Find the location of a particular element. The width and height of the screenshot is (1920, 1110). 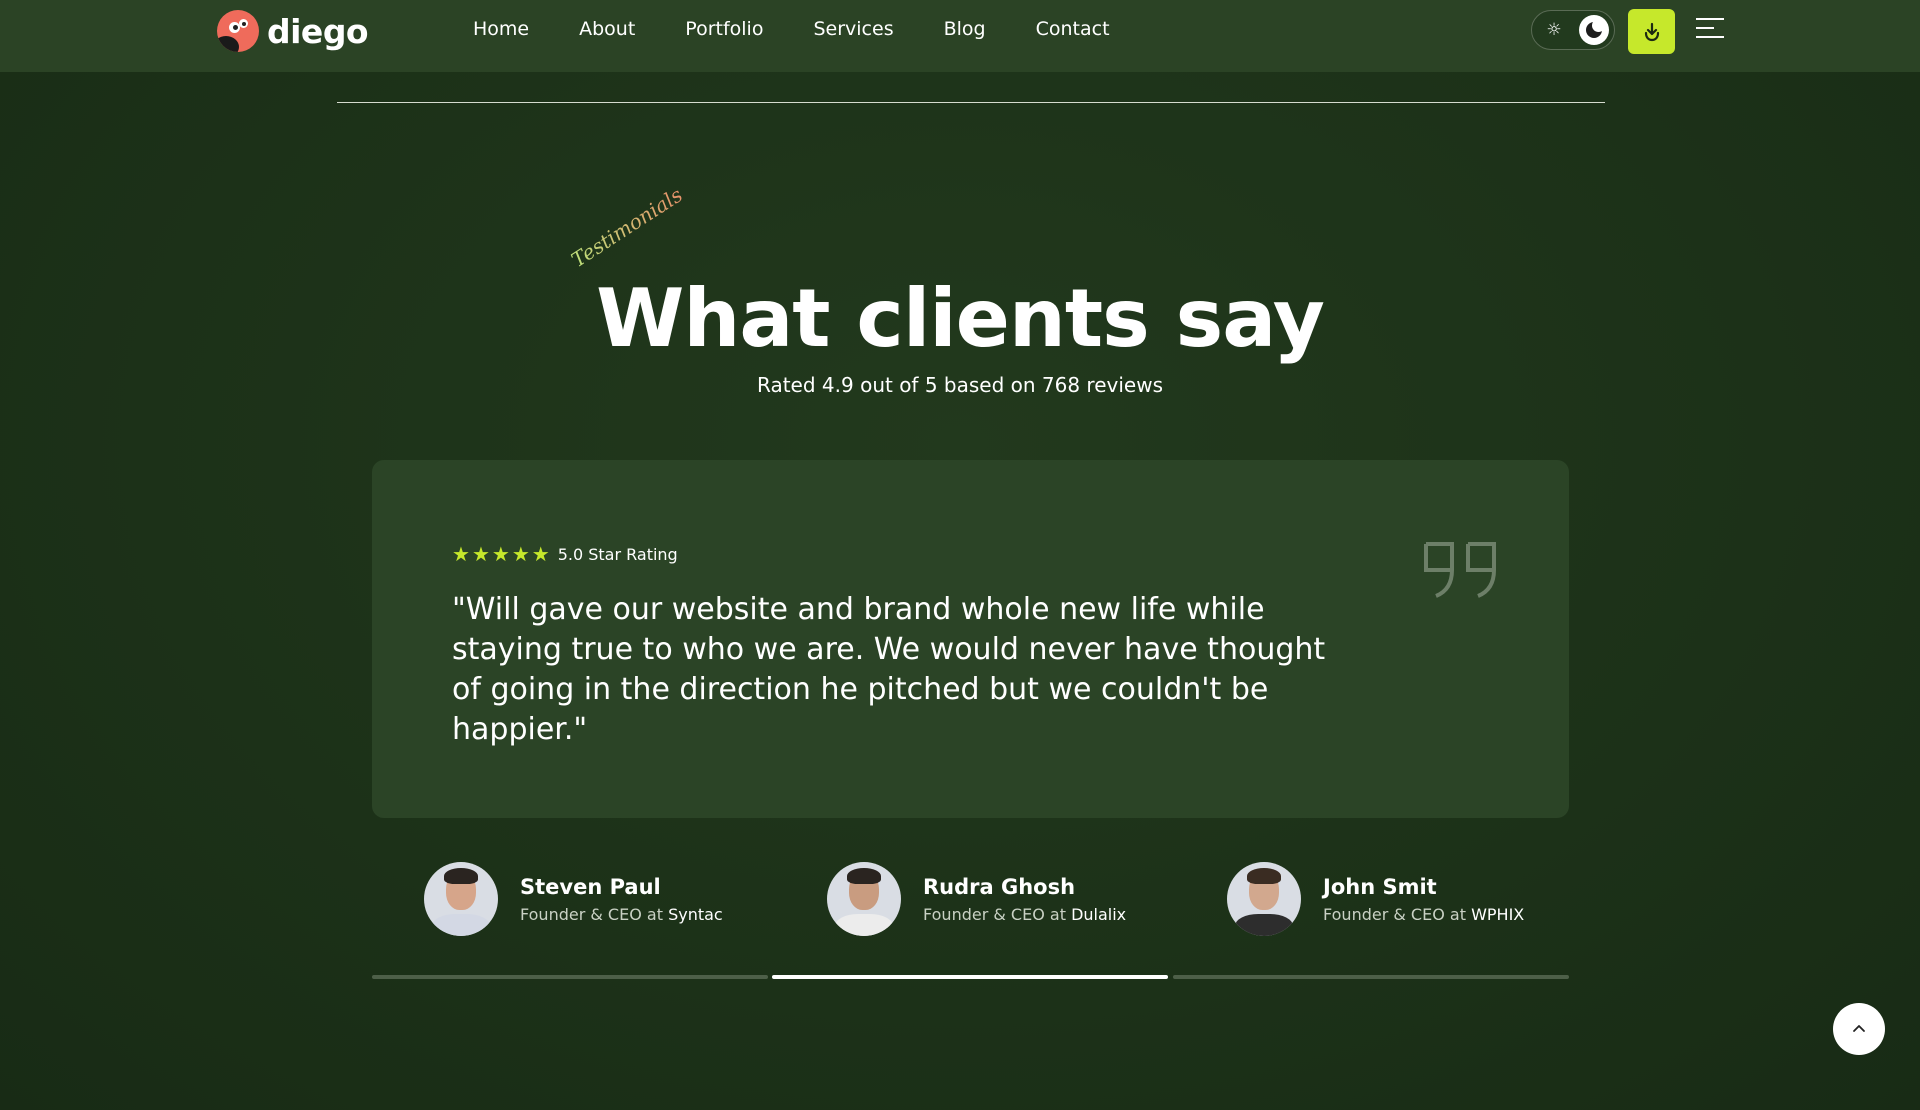

client-steven-paul: Steven Paul Founder & CEO at Syntac is located at coordinates (573, 899).